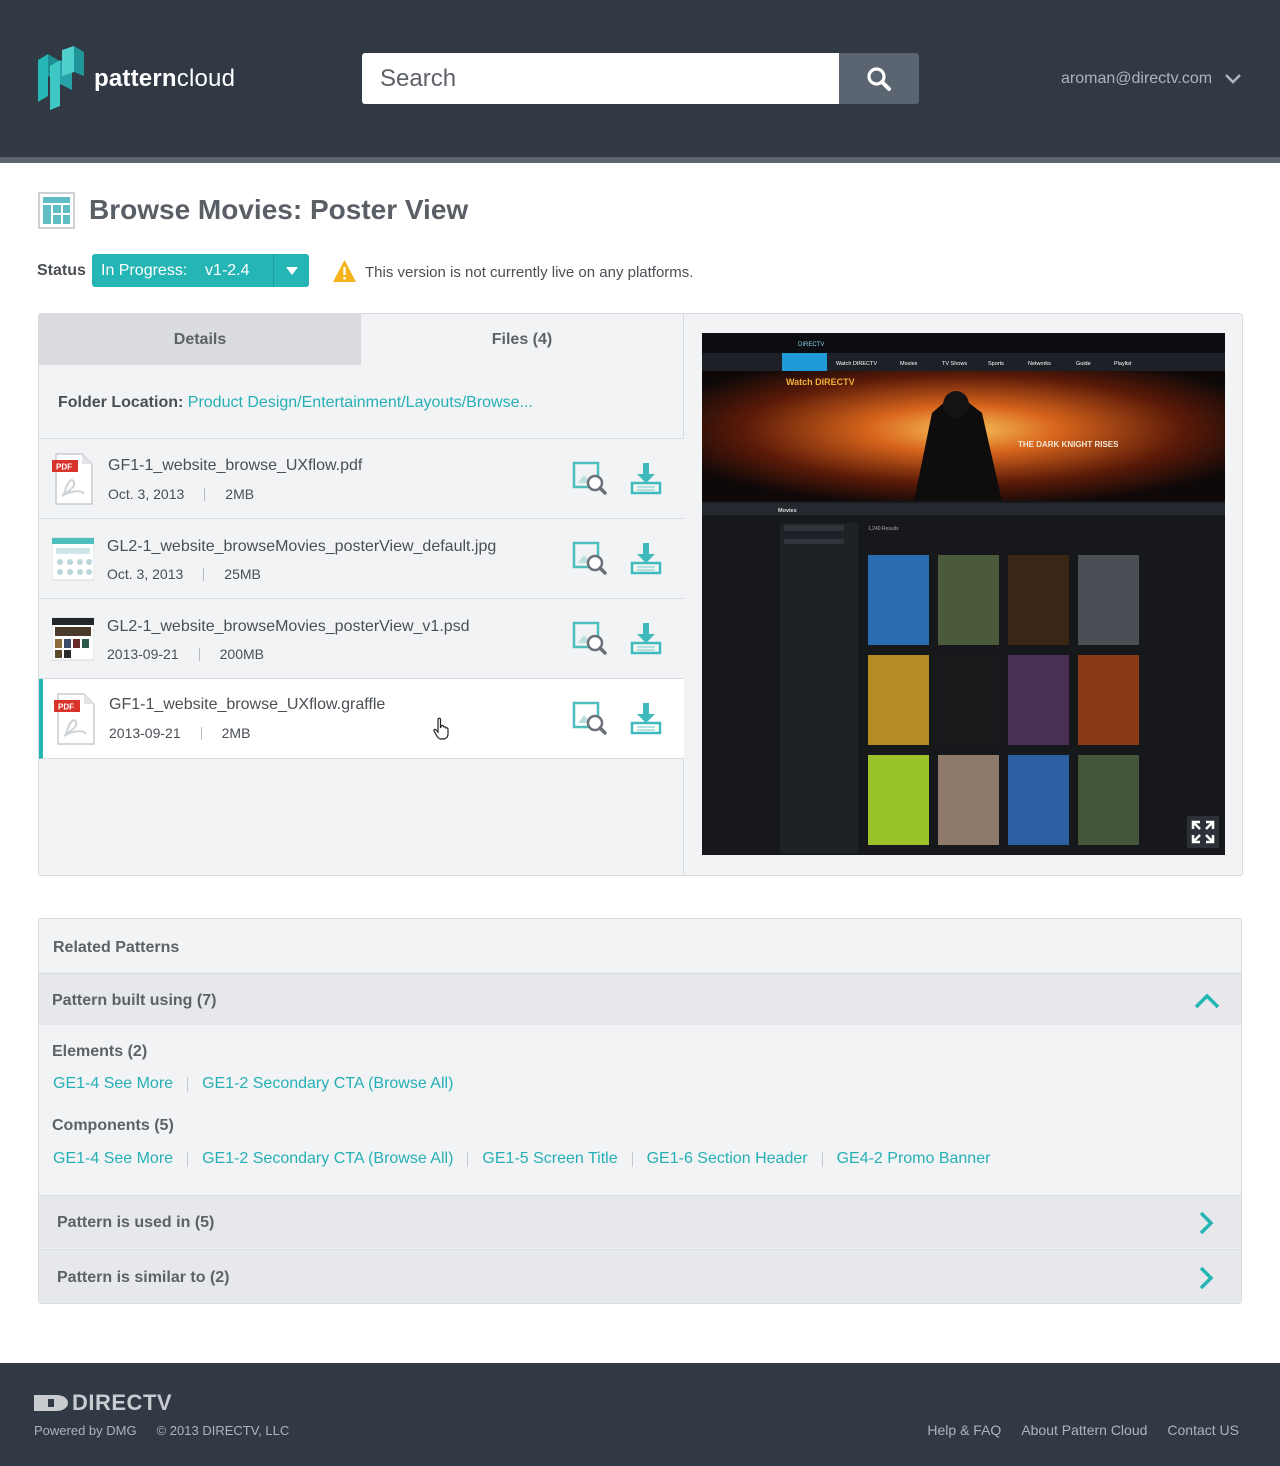 The image size is (1280, 1466). Describe the element at coordinates (549, 1159) in the screenshot. I see `component-link: GE1-5 Screen Title` at that location.